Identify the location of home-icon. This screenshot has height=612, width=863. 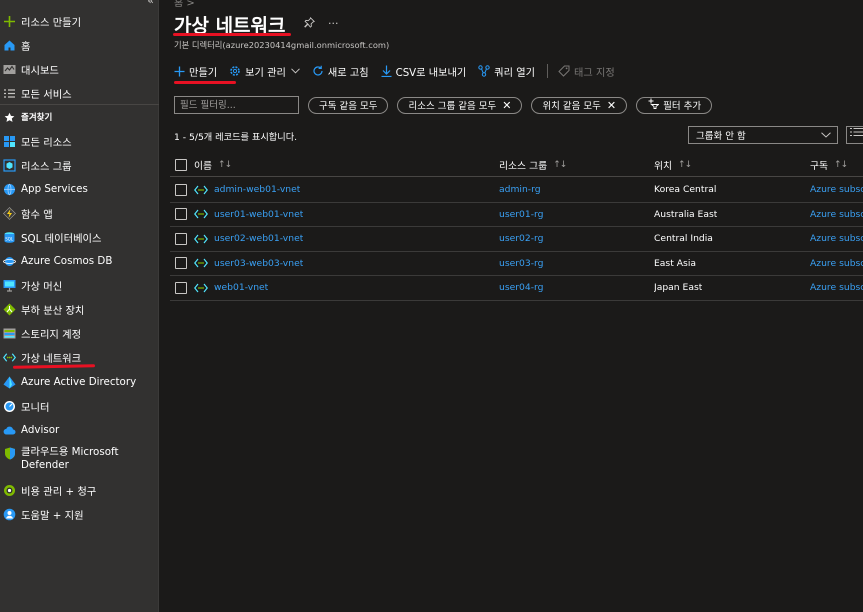
(9, 45).